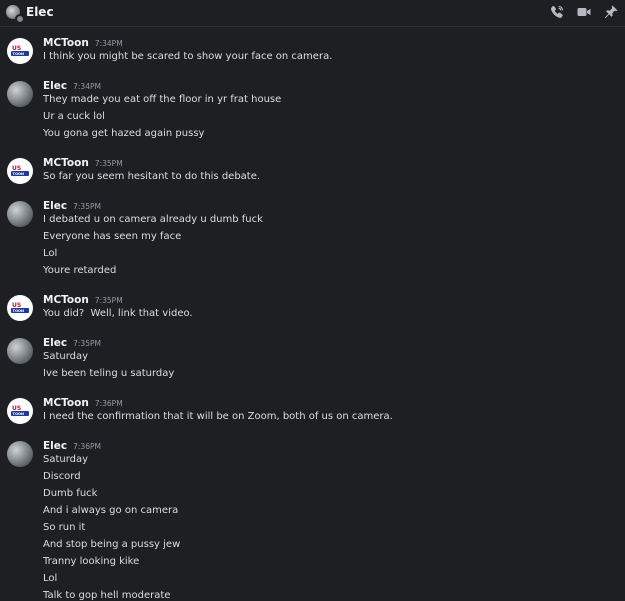 The width and height of the screenshot is (625, 601). Describe the element at coordinates (70, 493) in the screenshot. I see `message-text: Dumb fuck` at that location.